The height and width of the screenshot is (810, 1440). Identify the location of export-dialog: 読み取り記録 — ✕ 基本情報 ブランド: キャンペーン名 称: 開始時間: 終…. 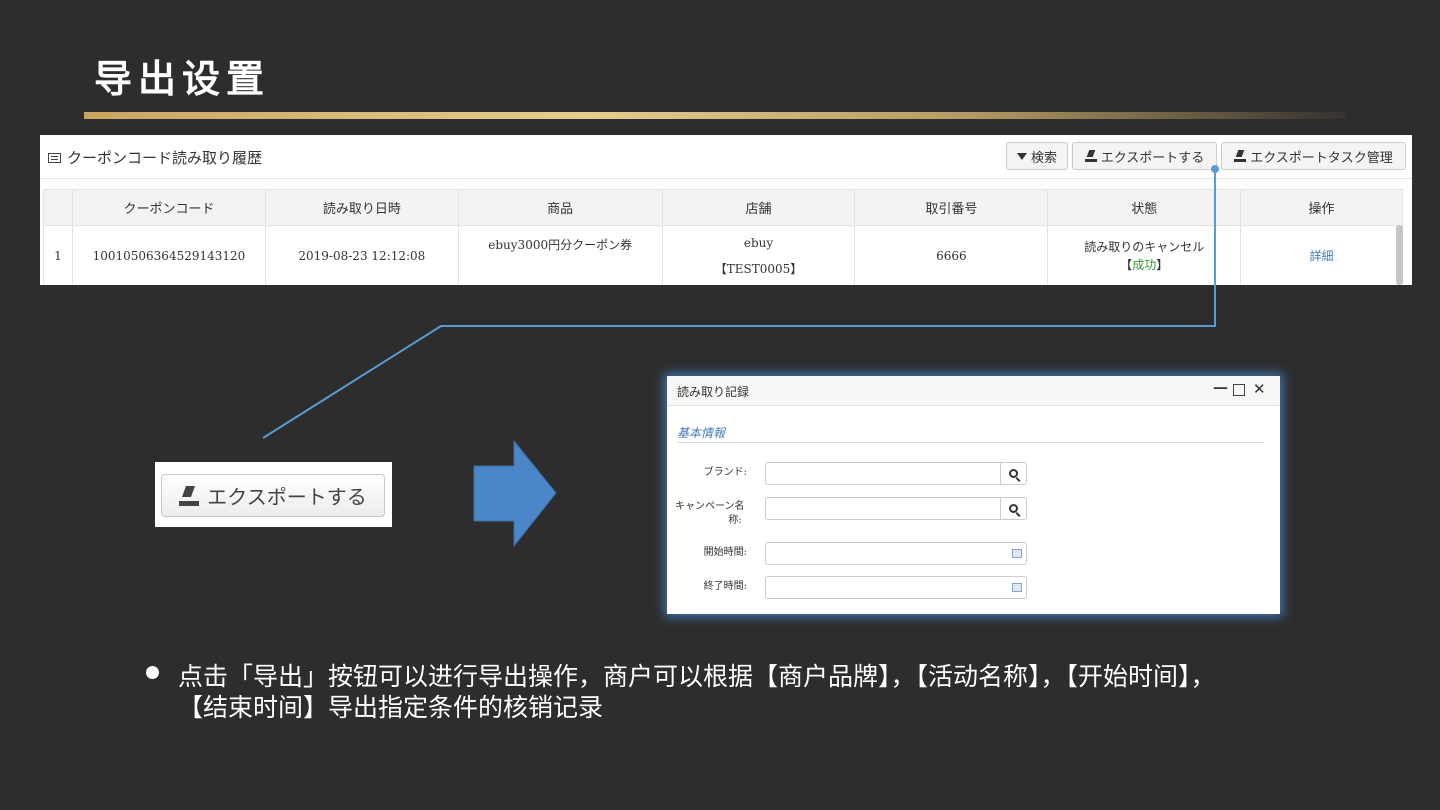
(973, 495).